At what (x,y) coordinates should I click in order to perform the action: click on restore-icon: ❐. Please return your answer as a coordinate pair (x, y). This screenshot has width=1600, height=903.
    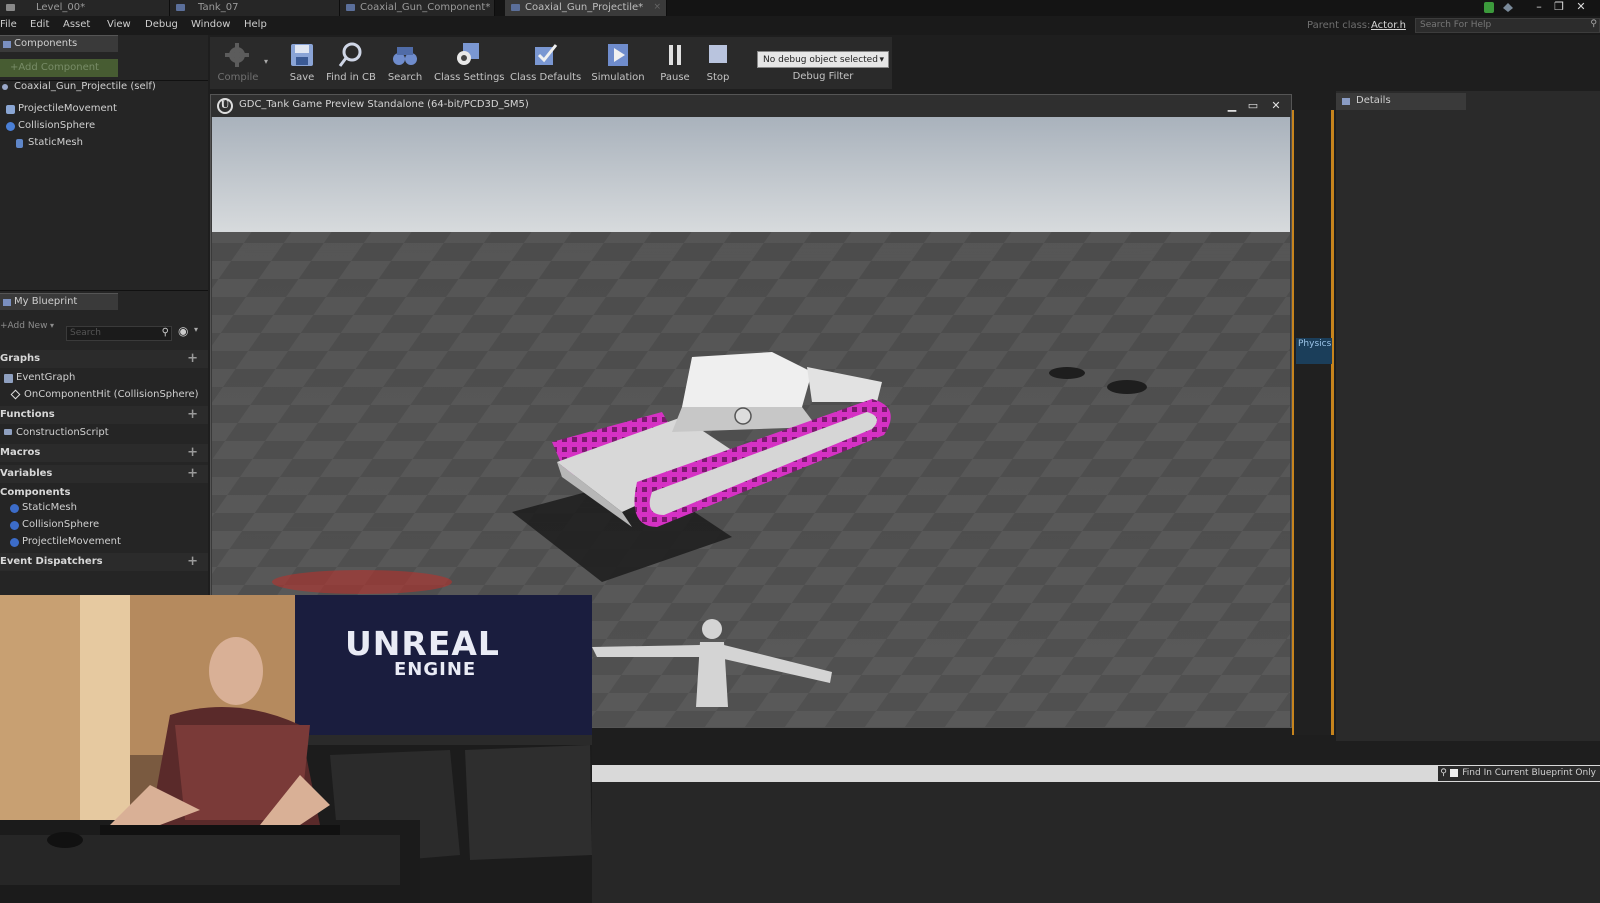
    Looking at the image, I should click on (1559, 7).